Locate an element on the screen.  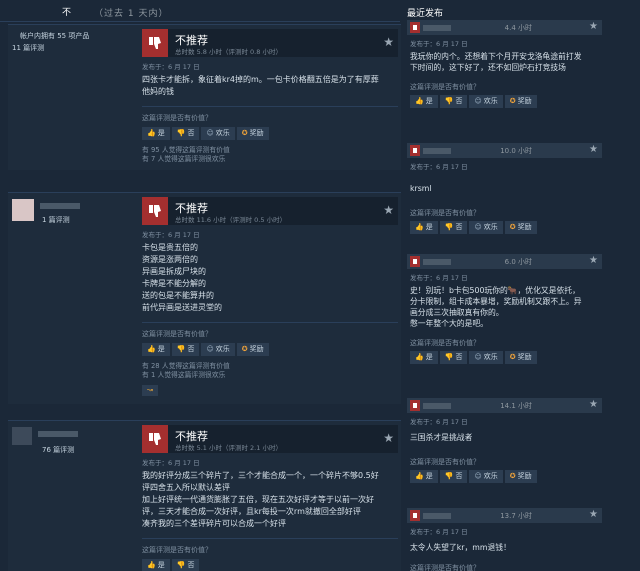
vote-buttons: 👍 是 👎 否 is located at coordinates (270, 565).